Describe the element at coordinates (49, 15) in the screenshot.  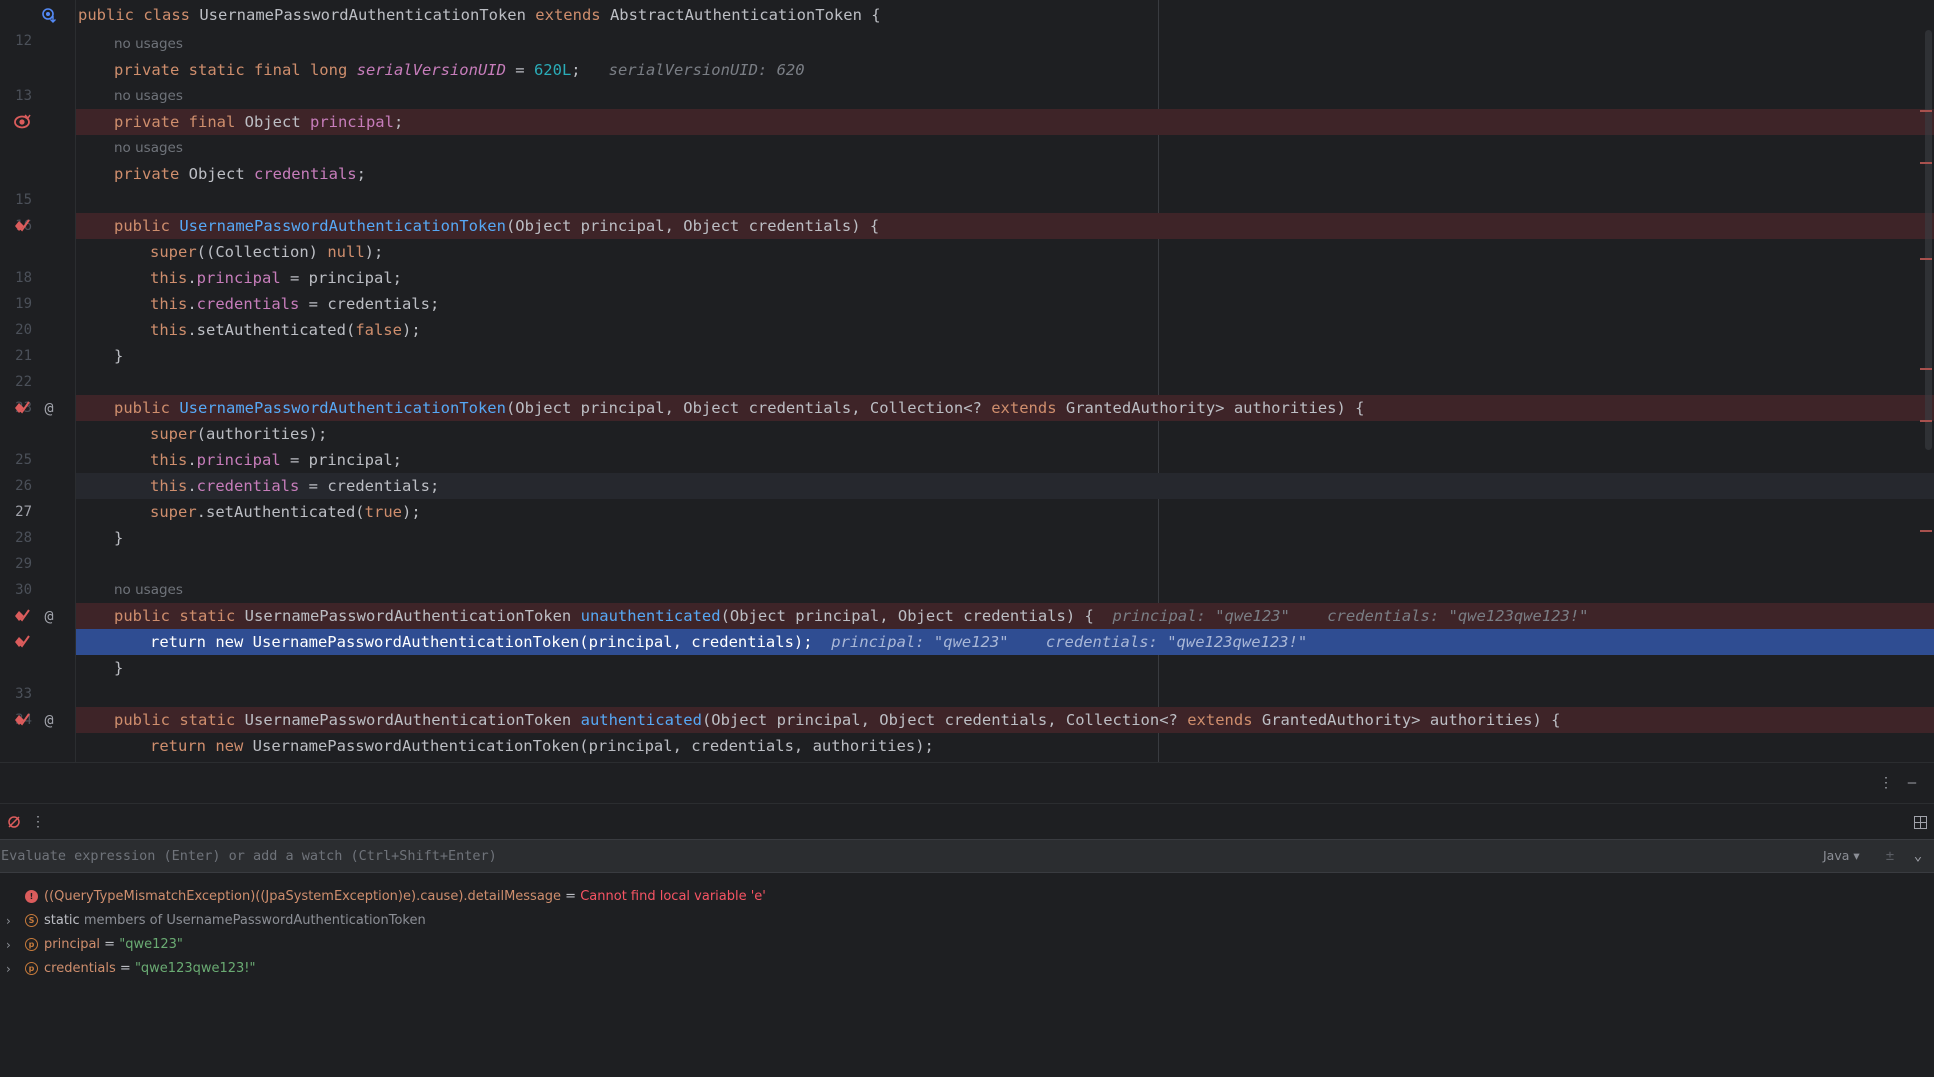
I see `implementing-overrides-icon` at that location.